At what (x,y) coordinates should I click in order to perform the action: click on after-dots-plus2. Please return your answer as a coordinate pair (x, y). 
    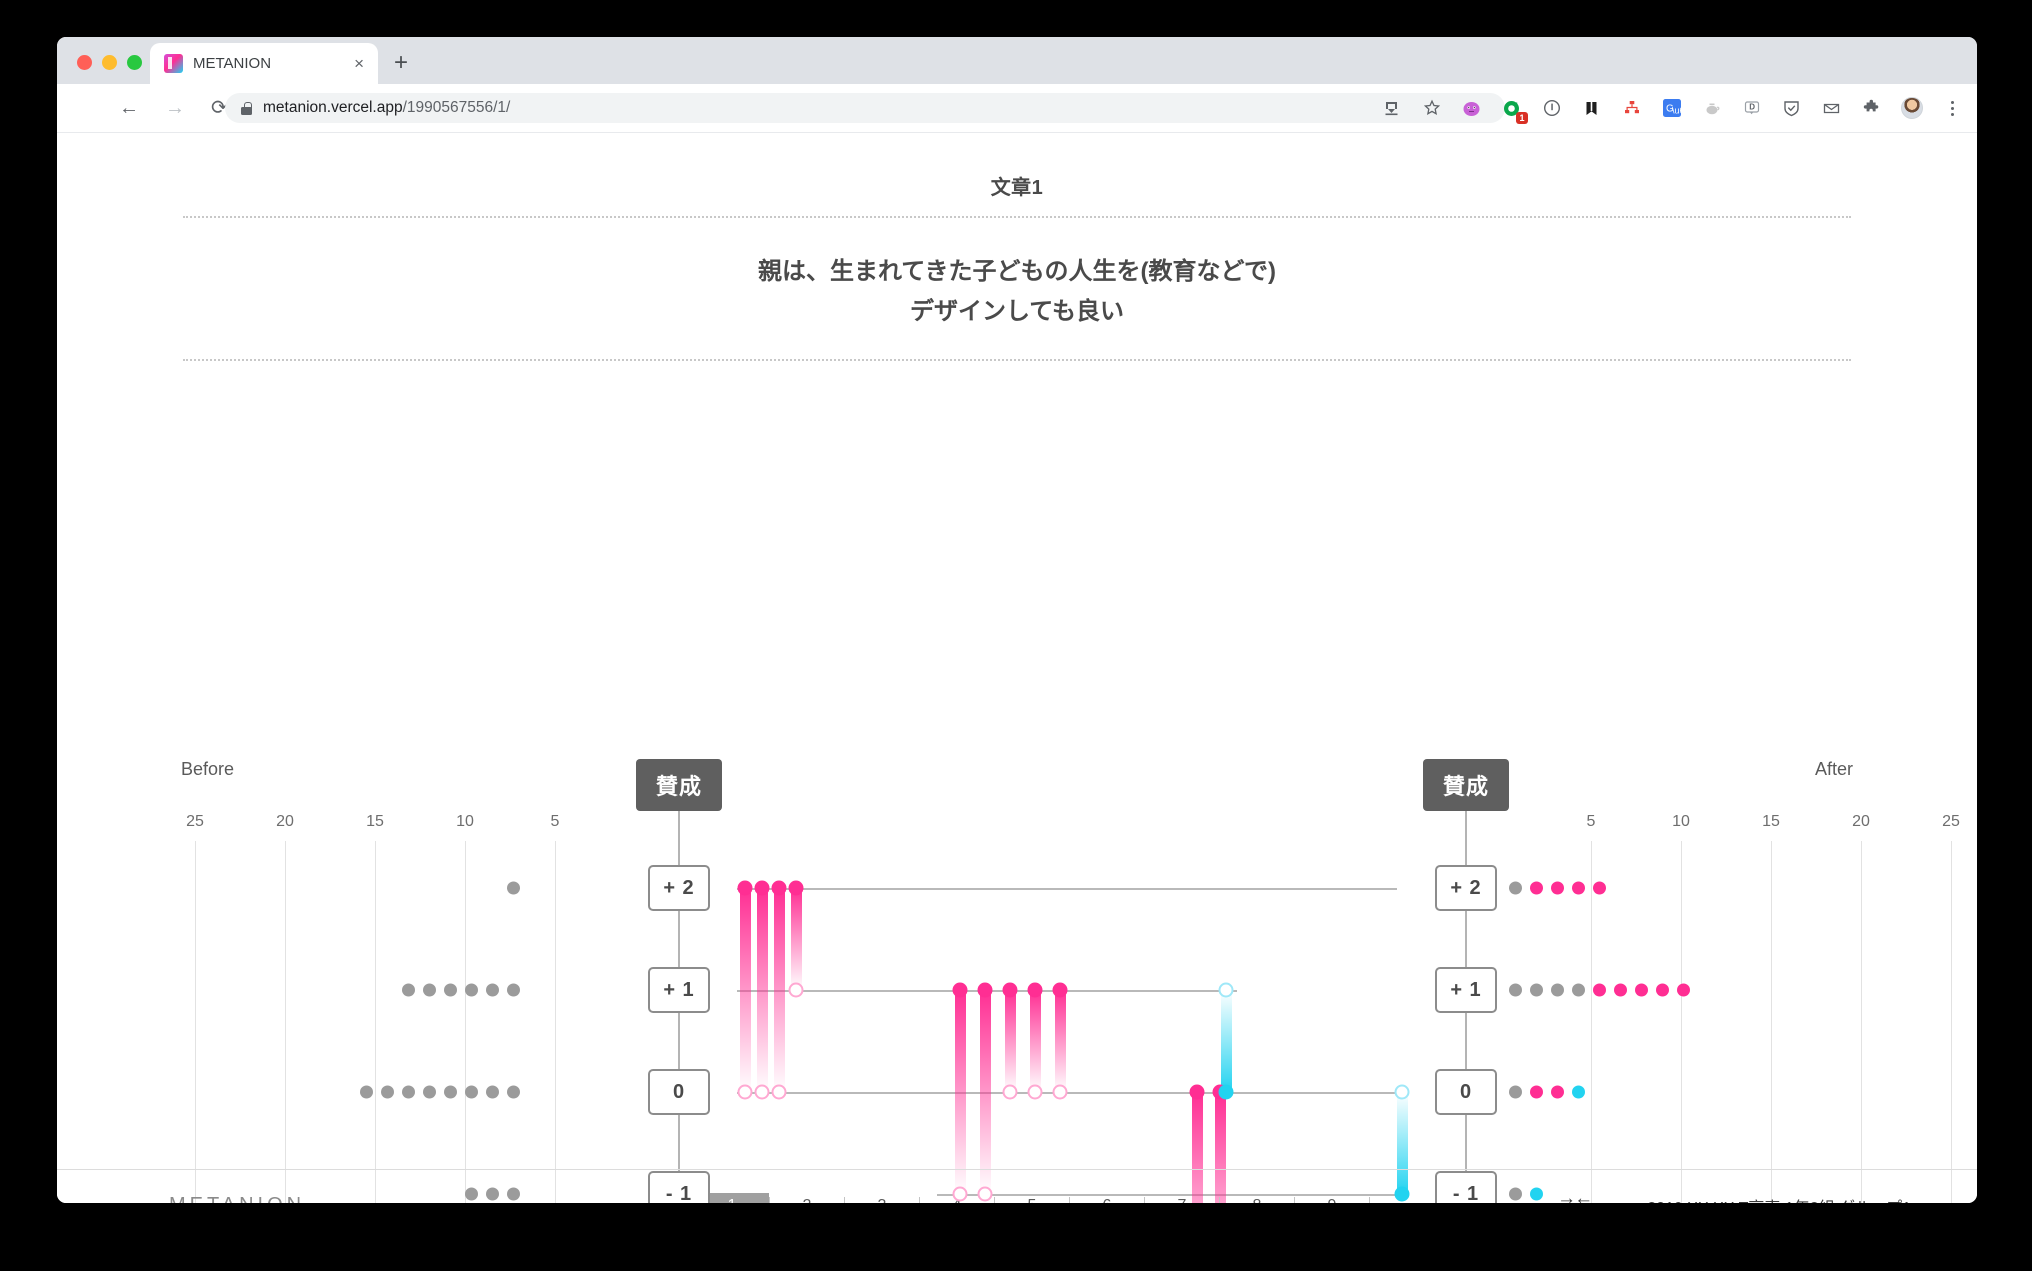
    Looking at the image, I should click on (1557, 888).